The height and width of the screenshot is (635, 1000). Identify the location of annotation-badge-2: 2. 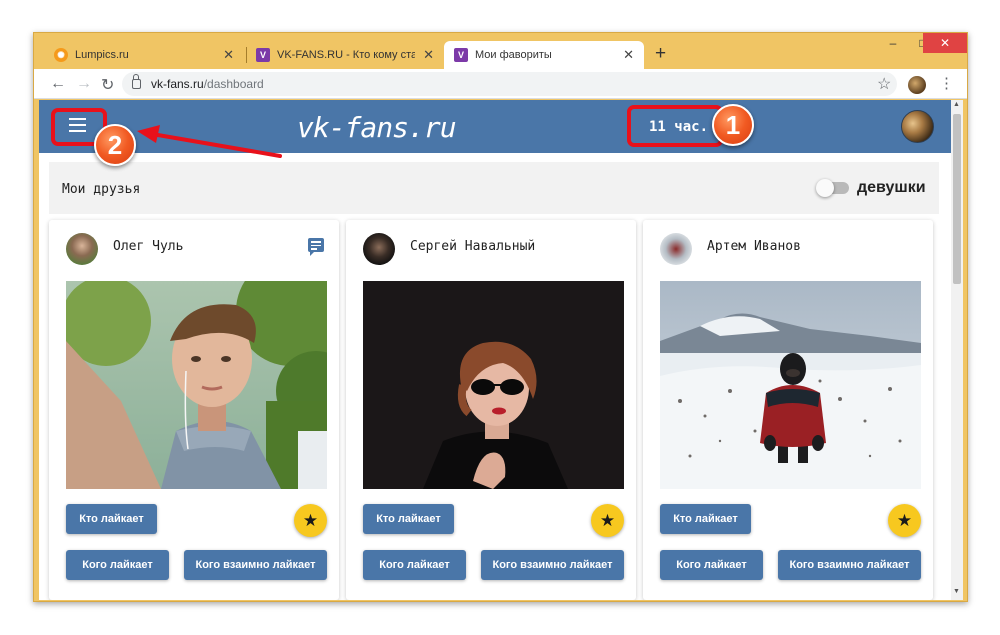
(115, 145).